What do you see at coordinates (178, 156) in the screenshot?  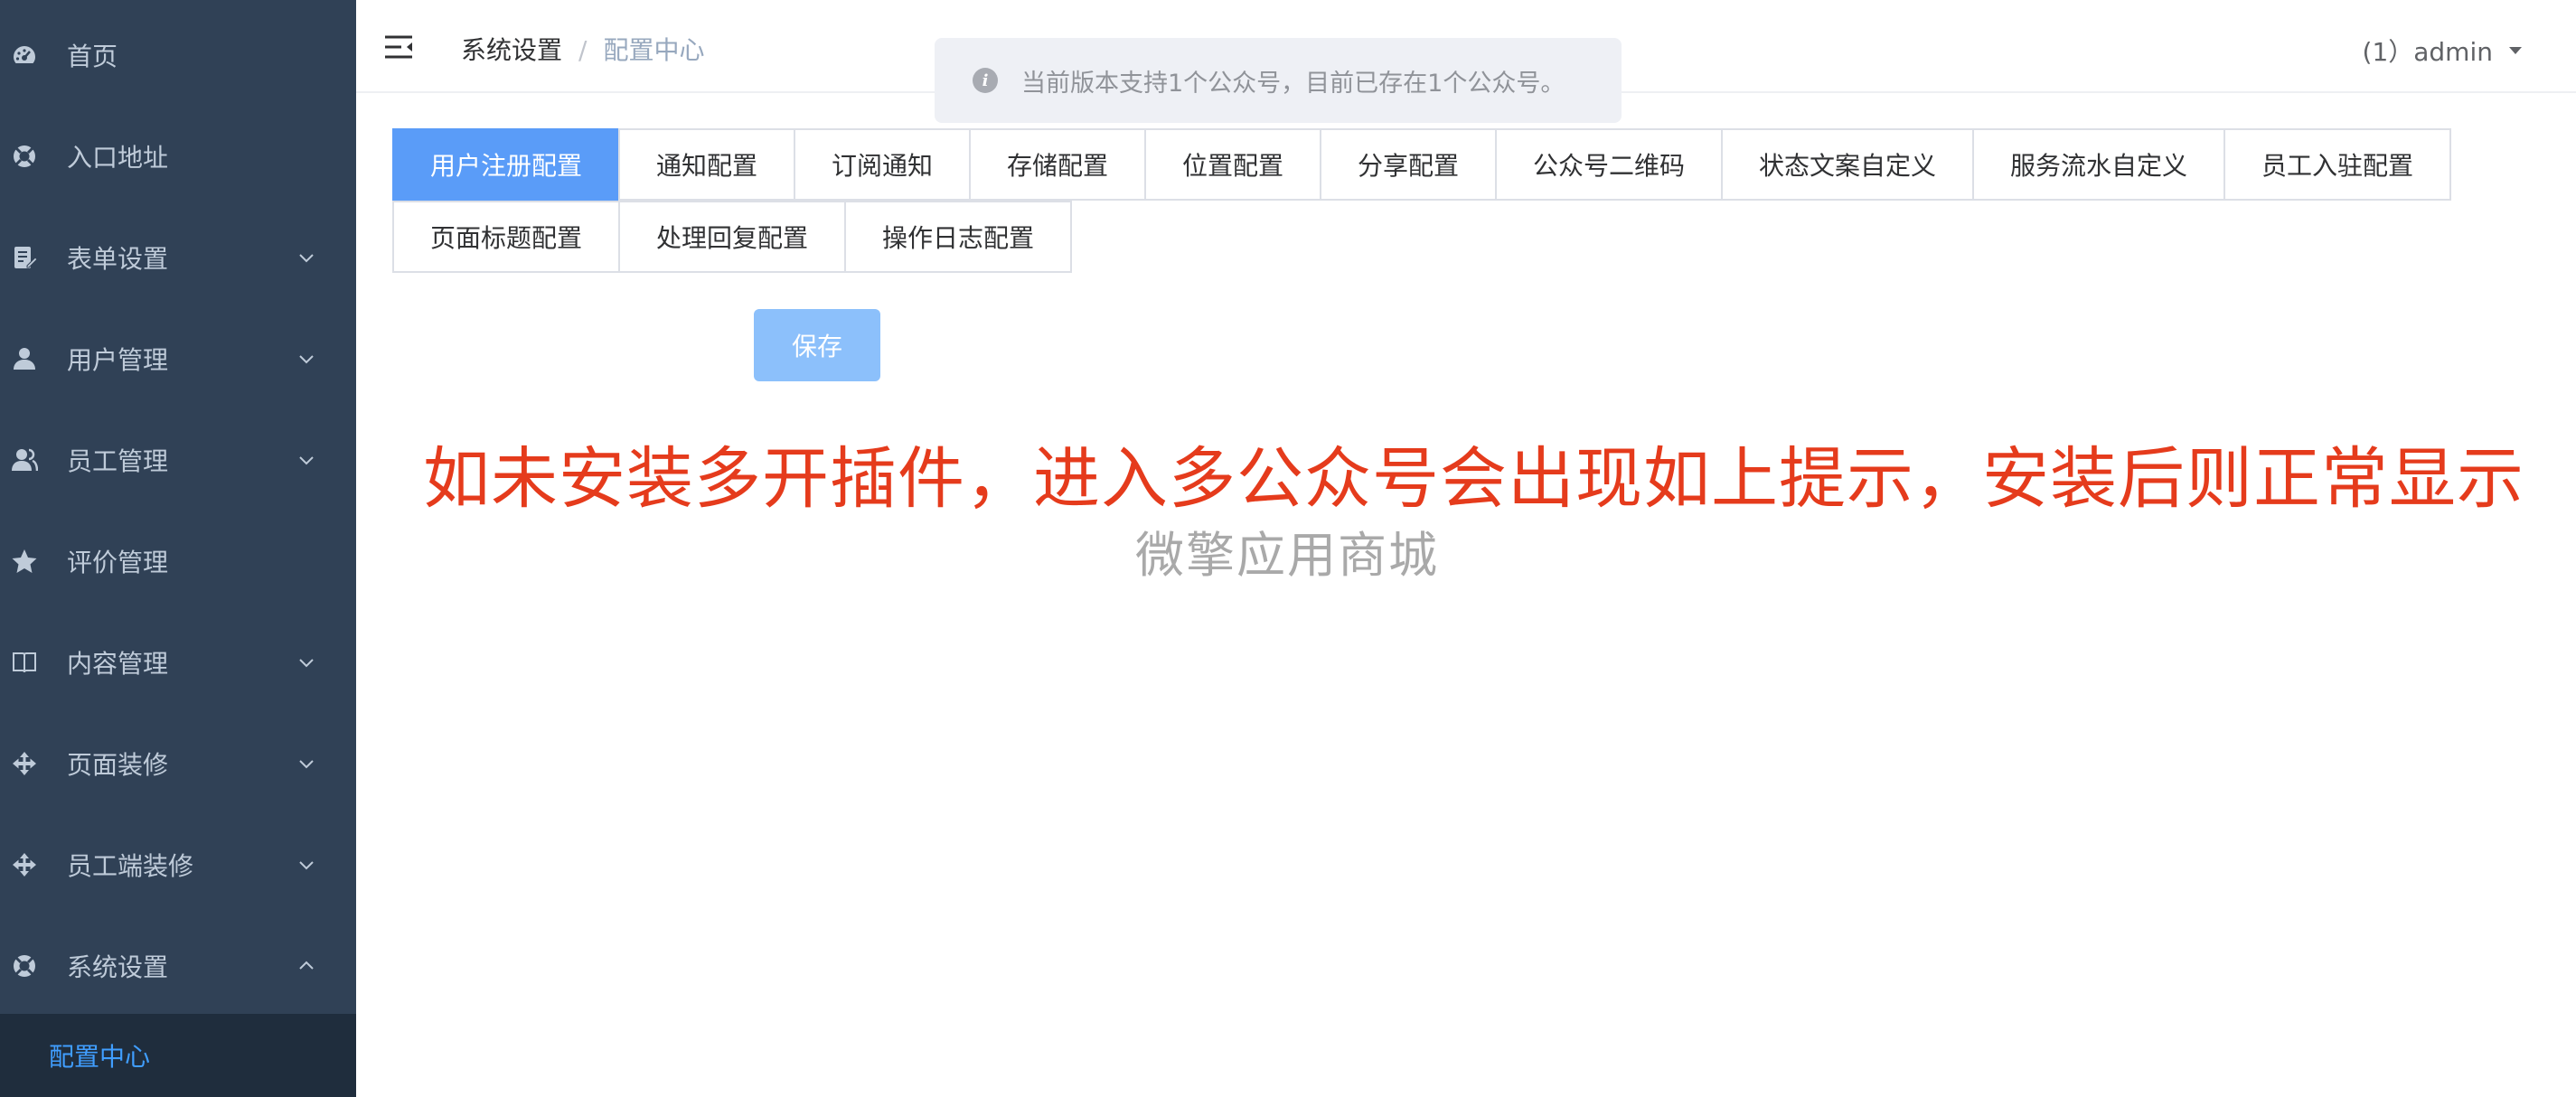 I see `sidebar-item-entry: 入口地址` at bounding box center [178, 156].